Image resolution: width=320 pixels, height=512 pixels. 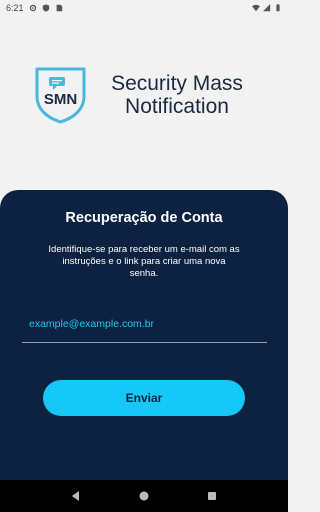 I want to click on home-icon, so click(x=144, y=496).